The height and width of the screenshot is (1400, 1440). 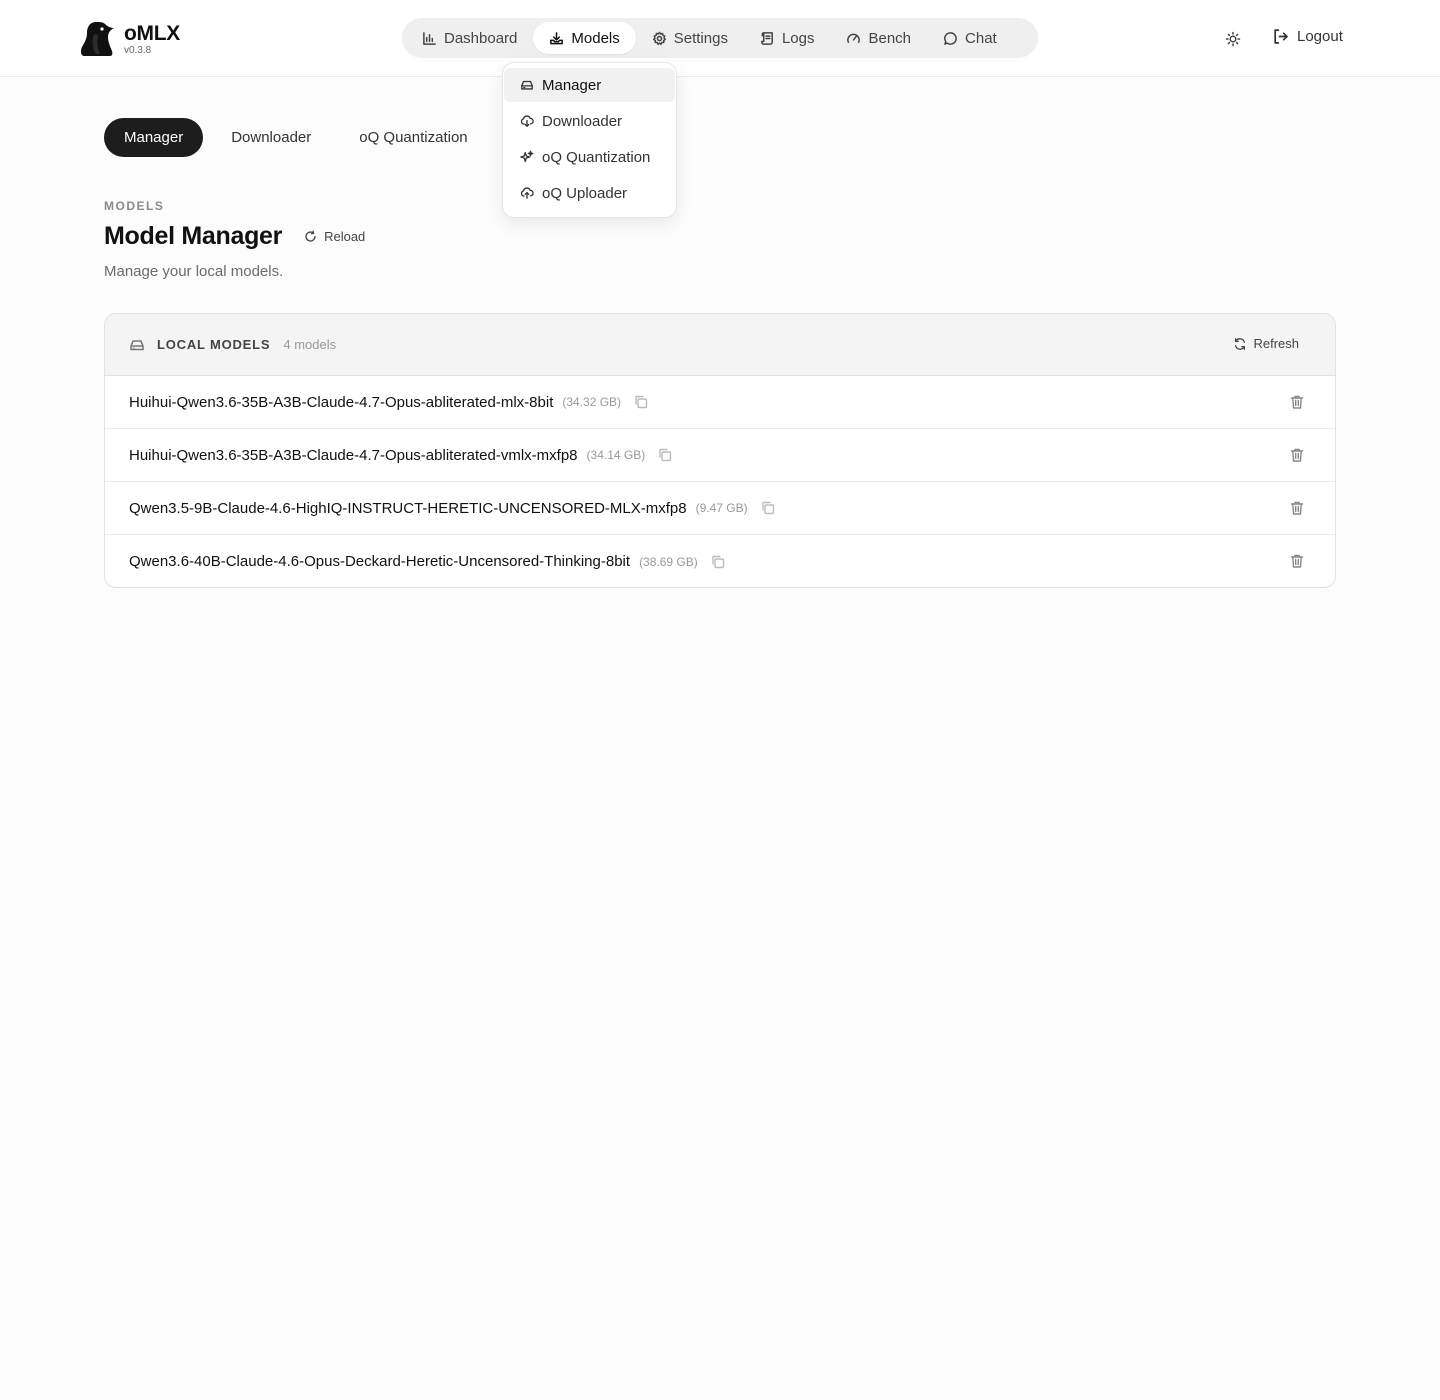 I want to click on nav-label: Bench, so click(x=890, y=38).